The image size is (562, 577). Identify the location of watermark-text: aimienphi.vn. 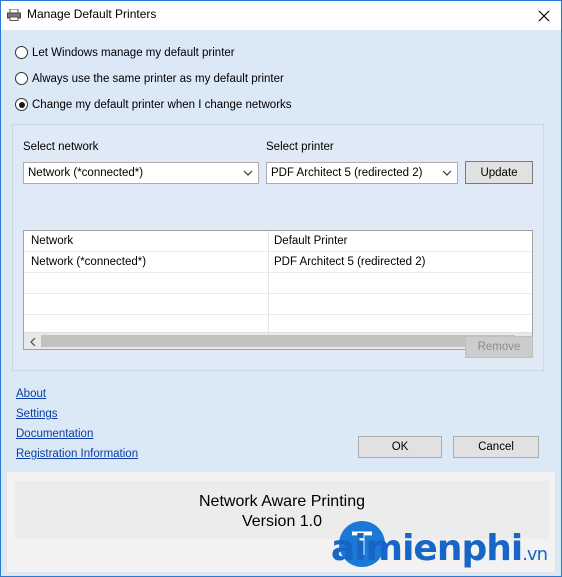
(439, 548).